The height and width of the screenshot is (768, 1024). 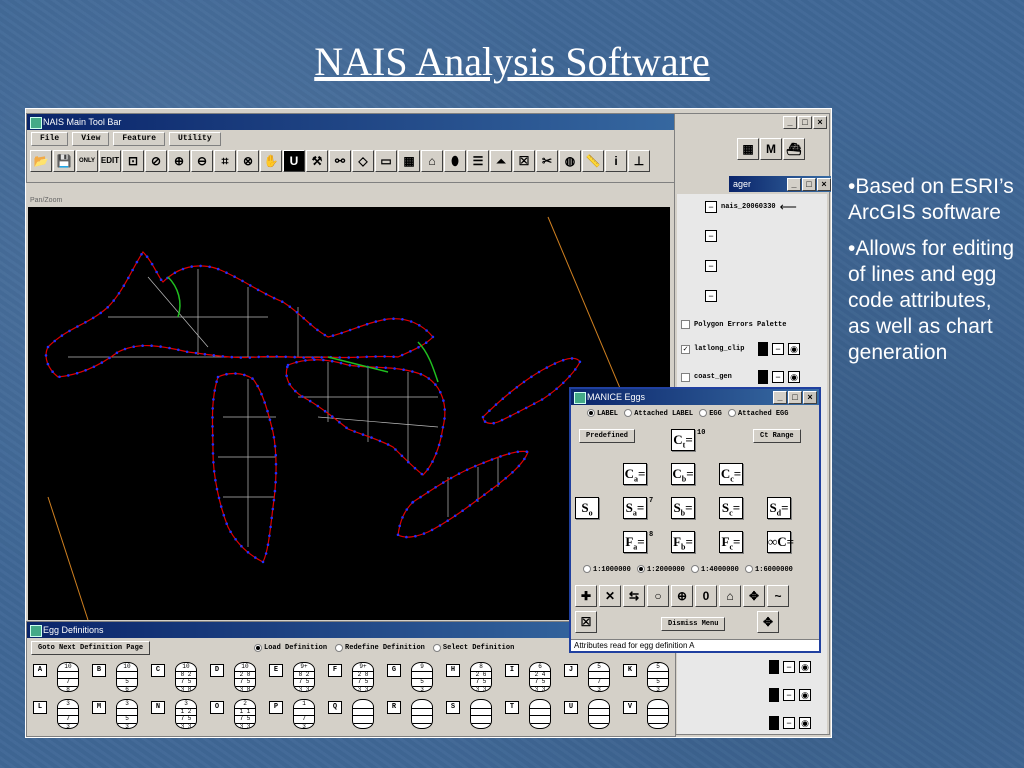 I want to click on so-button: So, so click(x=587, y=508).